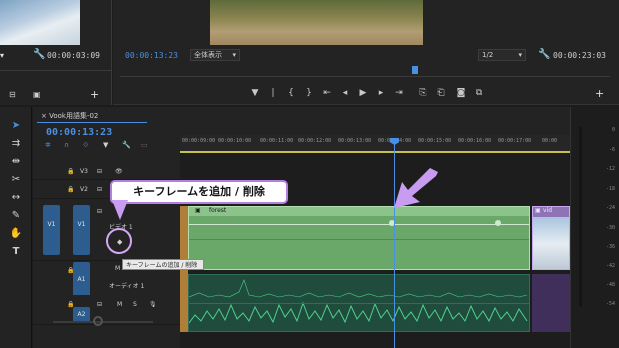 This screenshot has width=619, height=348. Describe the element at coordinates (135, 304) in the screenshot. I see `solo-label: S` at that location.